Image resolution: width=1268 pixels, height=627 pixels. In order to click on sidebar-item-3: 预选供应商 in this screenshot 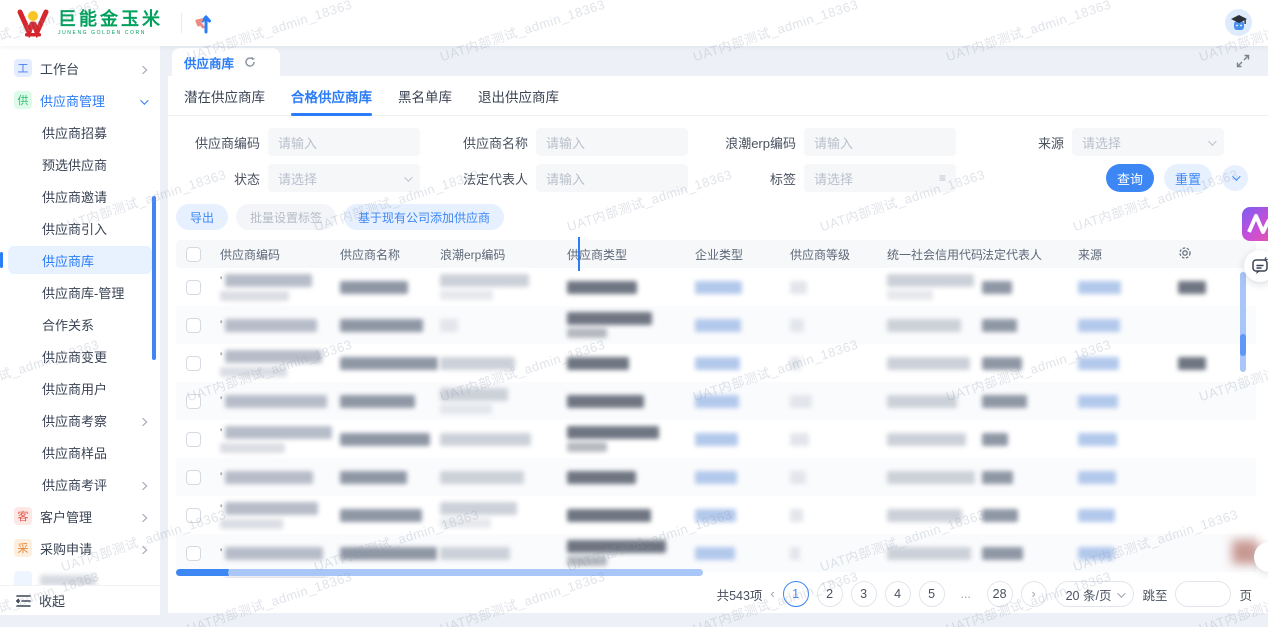, I will do `click(80, 164)`.